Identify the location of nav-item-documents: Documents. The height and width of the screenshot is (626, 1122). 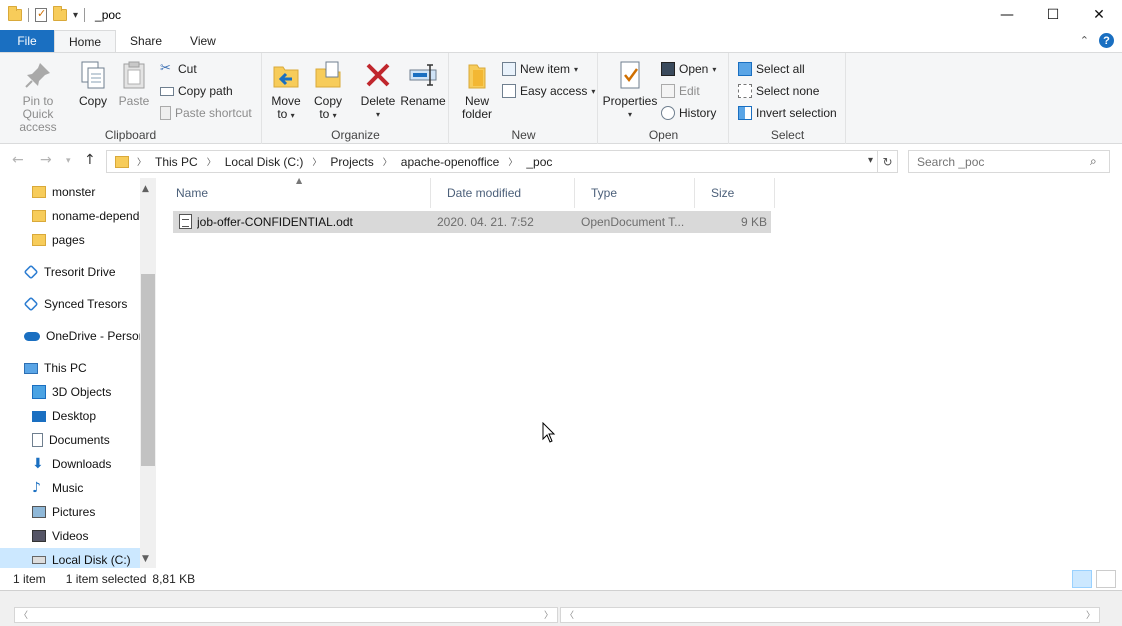
(70, 440).